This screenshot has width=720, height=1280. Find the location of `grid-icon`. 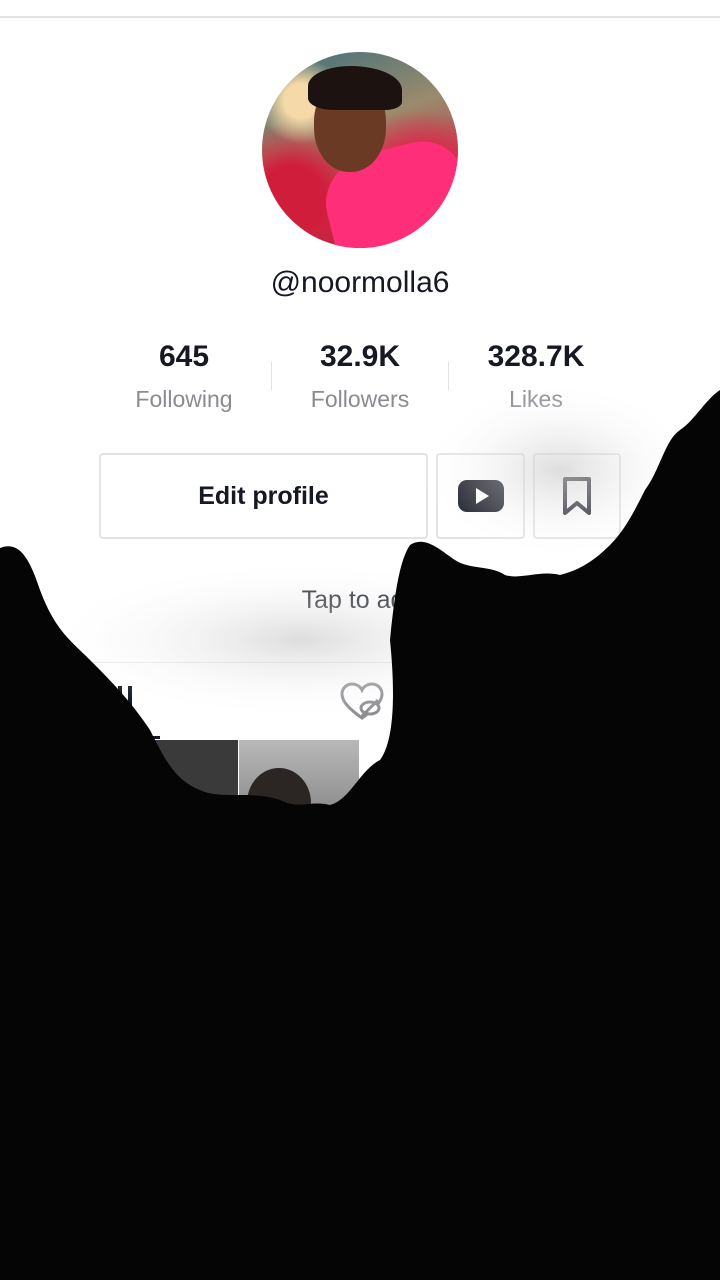

grid-icon is located at coordinates (124, 702).